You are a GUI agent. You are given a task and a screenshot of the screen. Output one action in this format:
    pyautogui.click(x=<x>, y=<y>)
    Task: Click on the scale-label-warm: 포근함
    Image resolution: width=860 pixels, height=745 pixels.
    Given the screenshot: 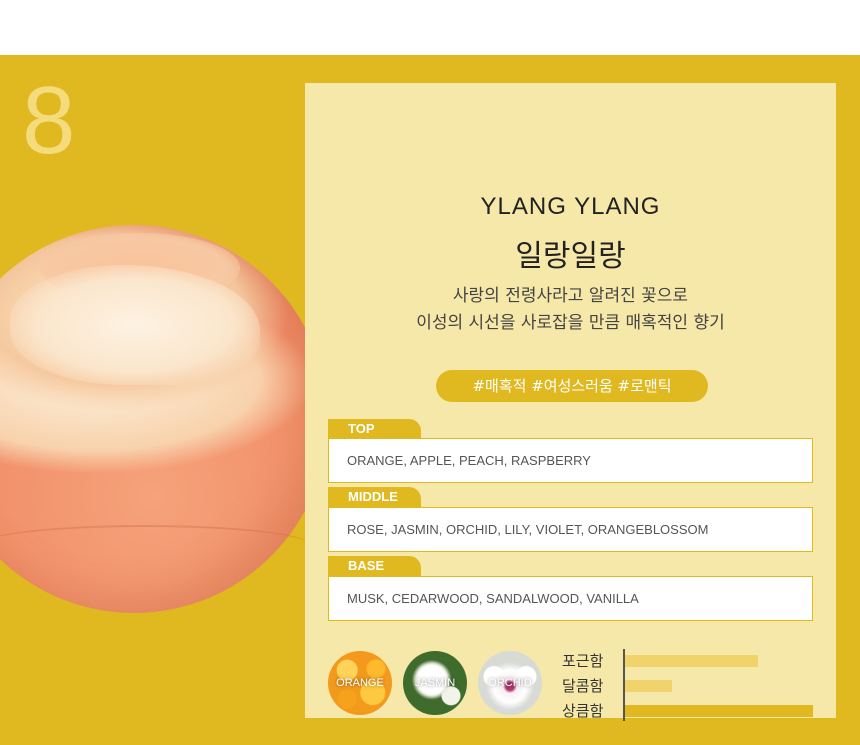 What is the action you would take?
    pyautogui.click(x=583, y=661)
    